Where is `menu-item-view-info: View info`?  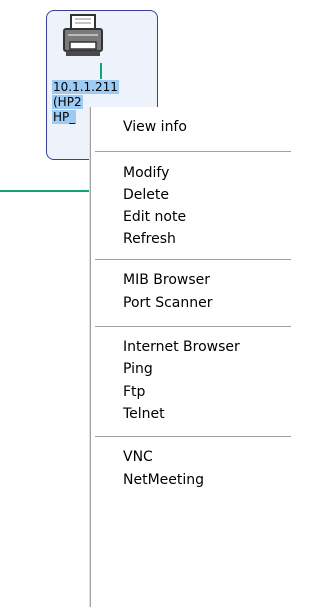
menu-item-view-info: View info is located at coordinates (191, 127).